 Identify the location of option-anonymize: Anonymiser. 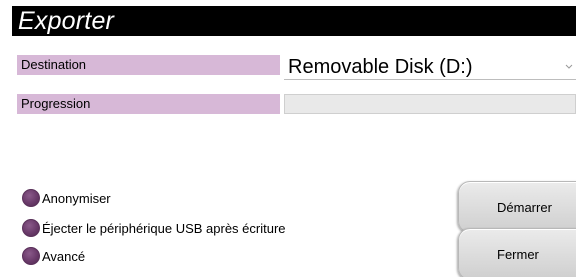
(66, 198).